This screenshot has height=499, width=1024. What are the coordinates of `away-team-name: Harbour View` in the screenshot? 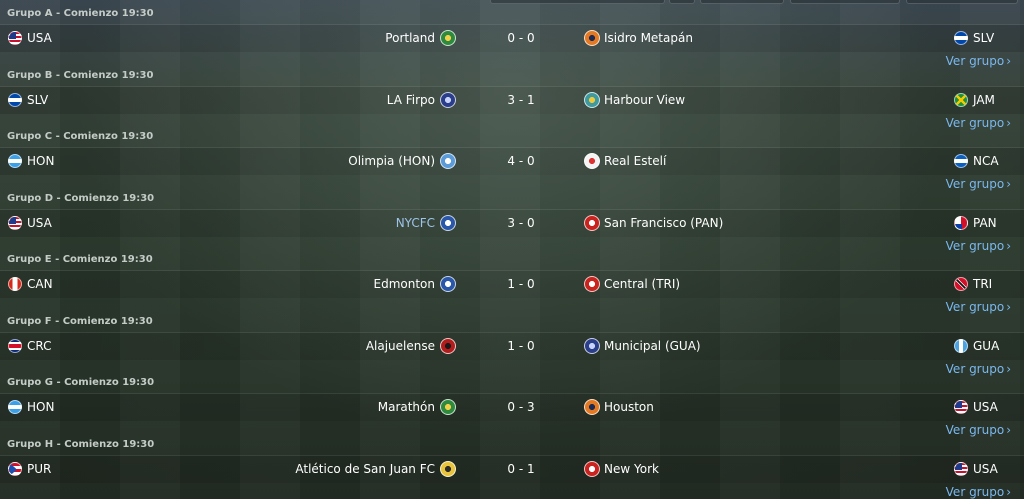 It's located at (644, 100).